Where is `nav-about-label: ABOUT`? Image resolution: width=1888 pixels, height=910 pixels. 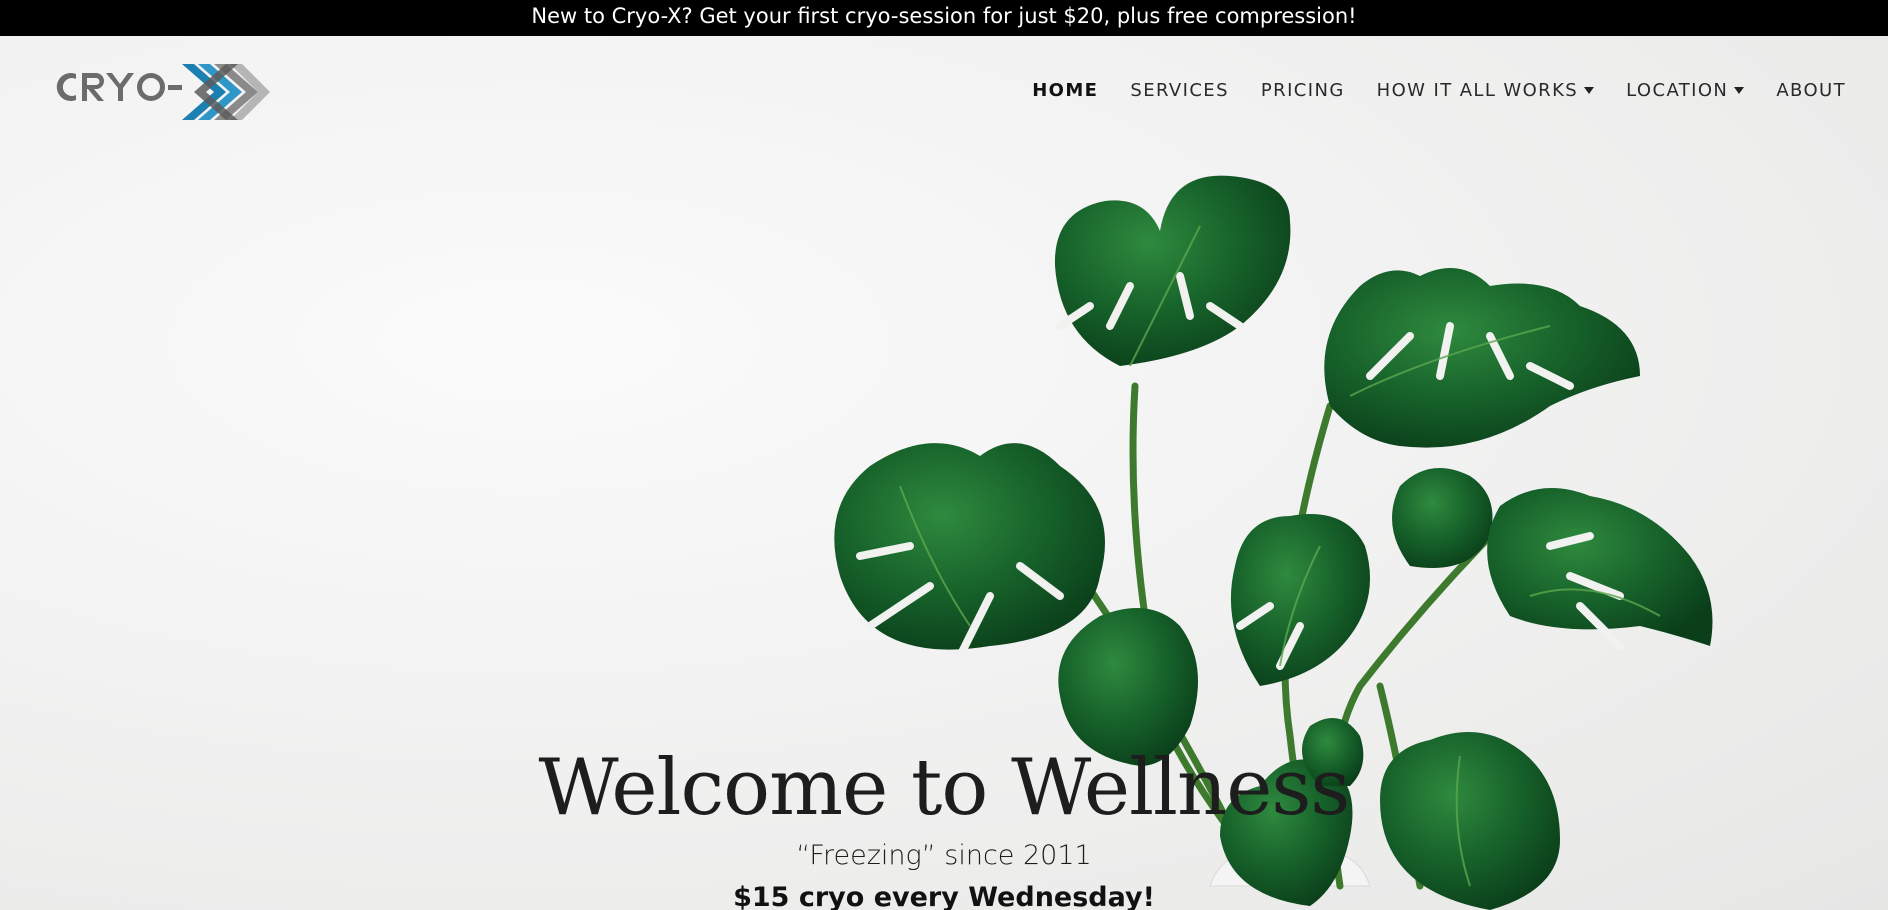 nav-about-label: ABOUT is located at coordinates (1811, 90).